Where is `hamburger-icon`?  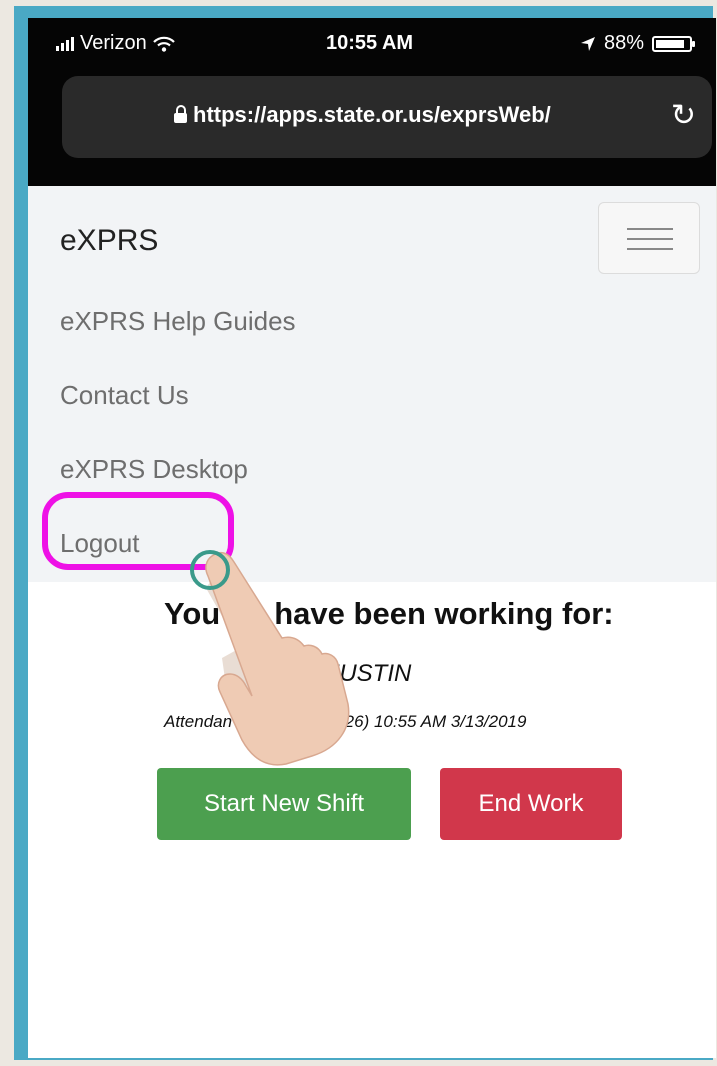 hamburger-icon is located at coordinates (650, 229).